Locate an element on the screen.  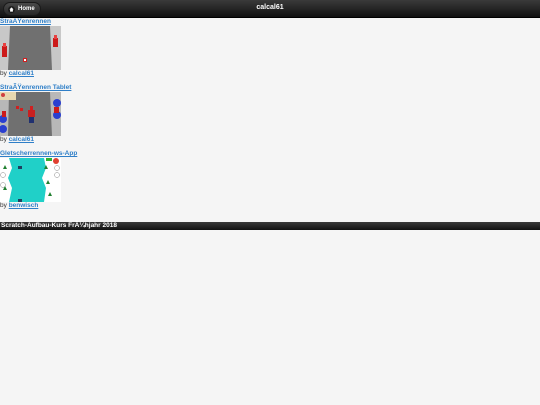
project-title-link: StraÃŸenrennen Tablet is located at coordinates (270, 88).